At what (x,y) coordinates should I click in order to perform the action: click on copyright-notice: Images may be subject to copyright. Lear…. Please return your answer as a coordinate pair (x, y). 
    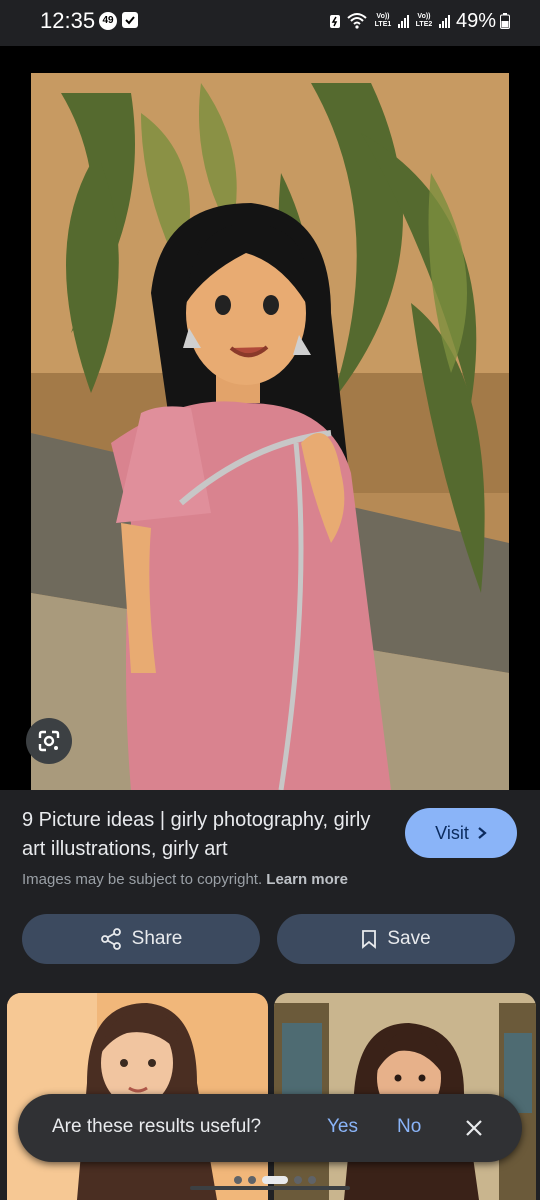
    Looking at the image, I should click on (185, 879).